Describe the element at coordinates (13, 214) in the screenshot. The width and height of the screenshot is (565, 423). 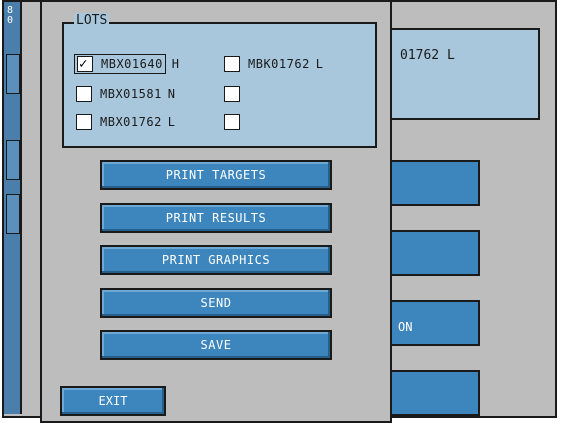
I see `toolbar-number-icon` at that location.